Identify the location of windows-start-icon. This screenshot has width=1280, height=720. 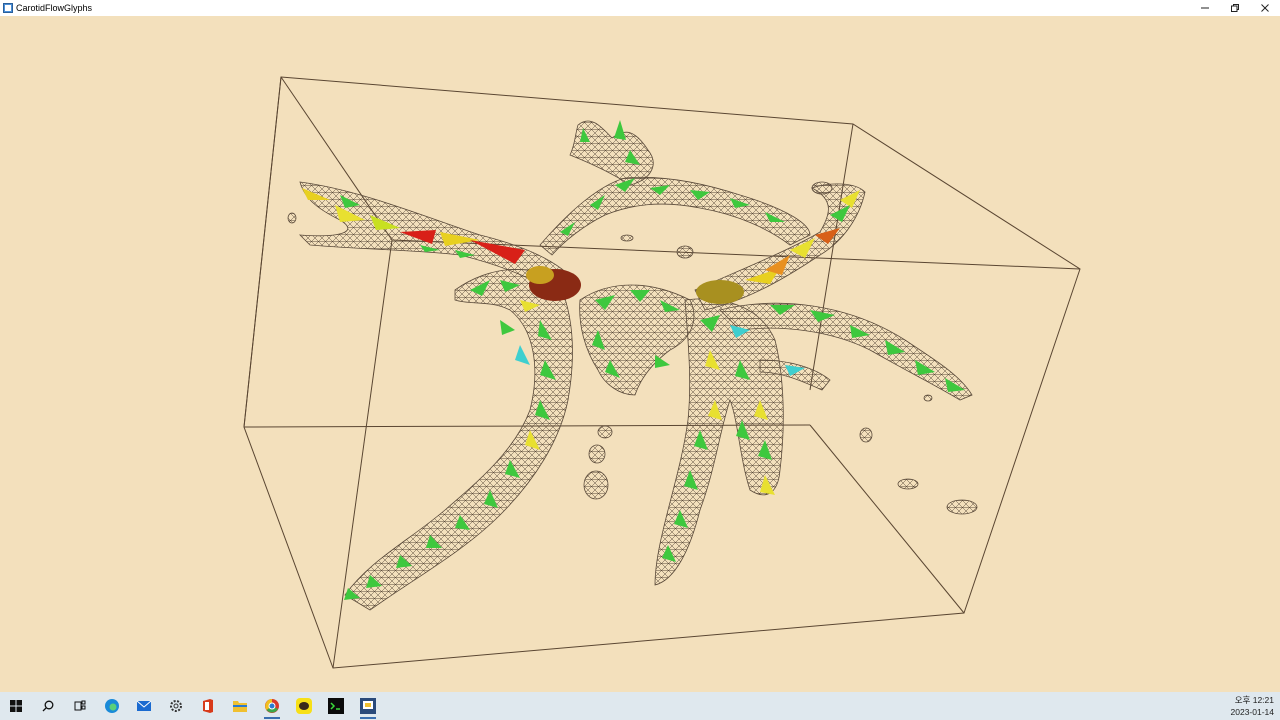
(16, 706).